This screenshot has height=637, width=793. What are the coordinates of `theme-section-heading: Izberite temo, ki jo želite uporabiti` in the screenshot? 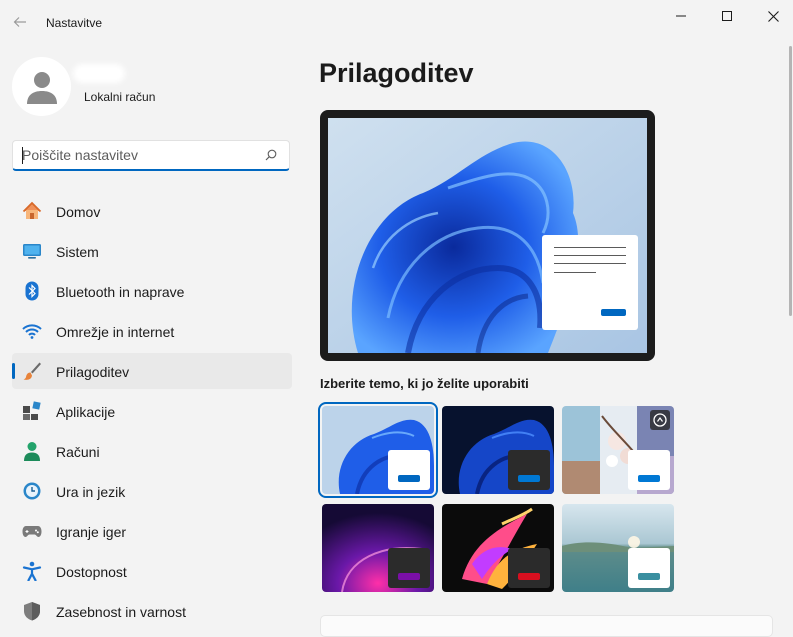 It's located at (424, 383).